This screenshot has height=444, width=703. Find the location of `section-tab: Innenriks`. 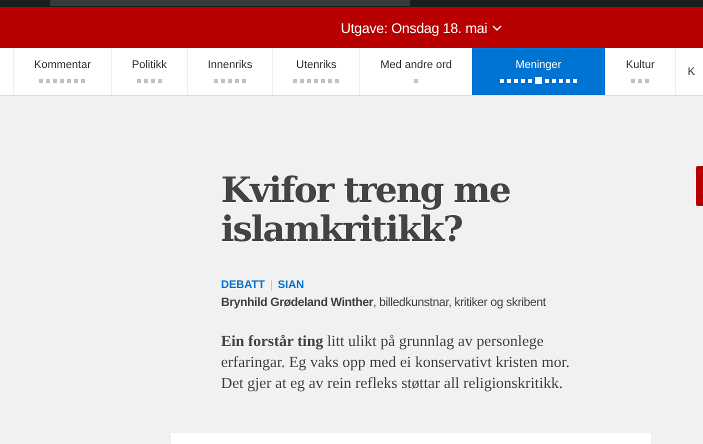

section-tab: Innenriks is located at coordinates (229, 71).